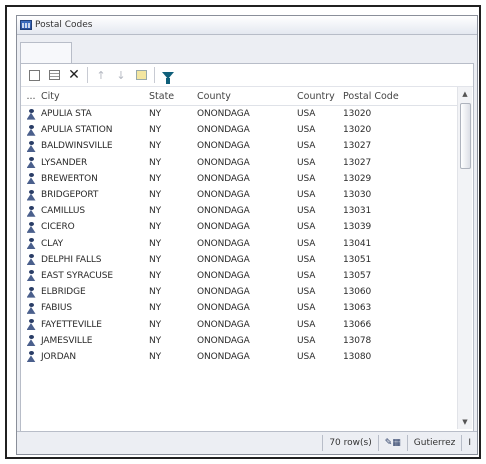 This screenshot has width=486, height=464. Describe the element at coordinates (378, 96) in the screenshot. I see `header-postal-code: Postal Code` at that location.